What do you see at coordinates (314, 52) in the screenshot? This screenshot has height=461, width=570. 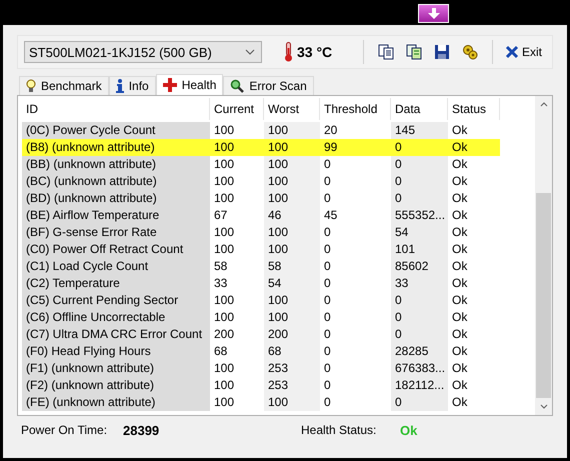 I see `temperature-reading: 33 °C` at bounding box center [314, 52].